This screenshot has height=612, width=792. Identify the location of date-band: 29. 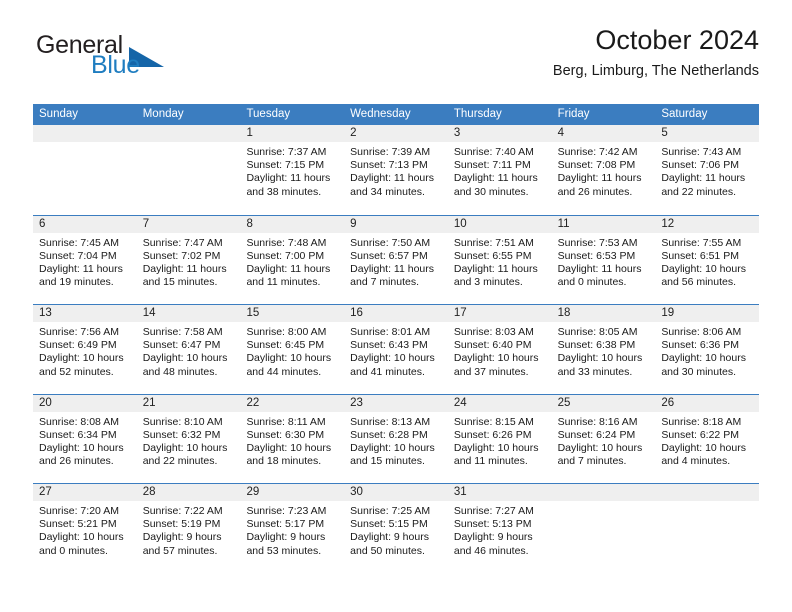
(292, 492).